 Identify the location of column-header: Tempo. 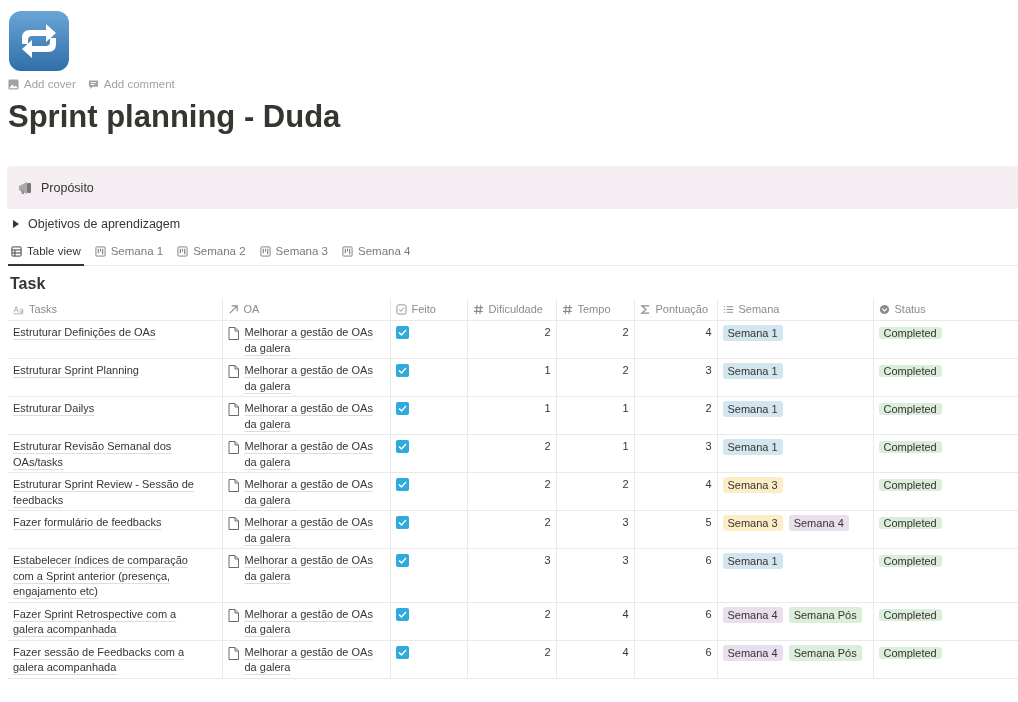
(595, 310).